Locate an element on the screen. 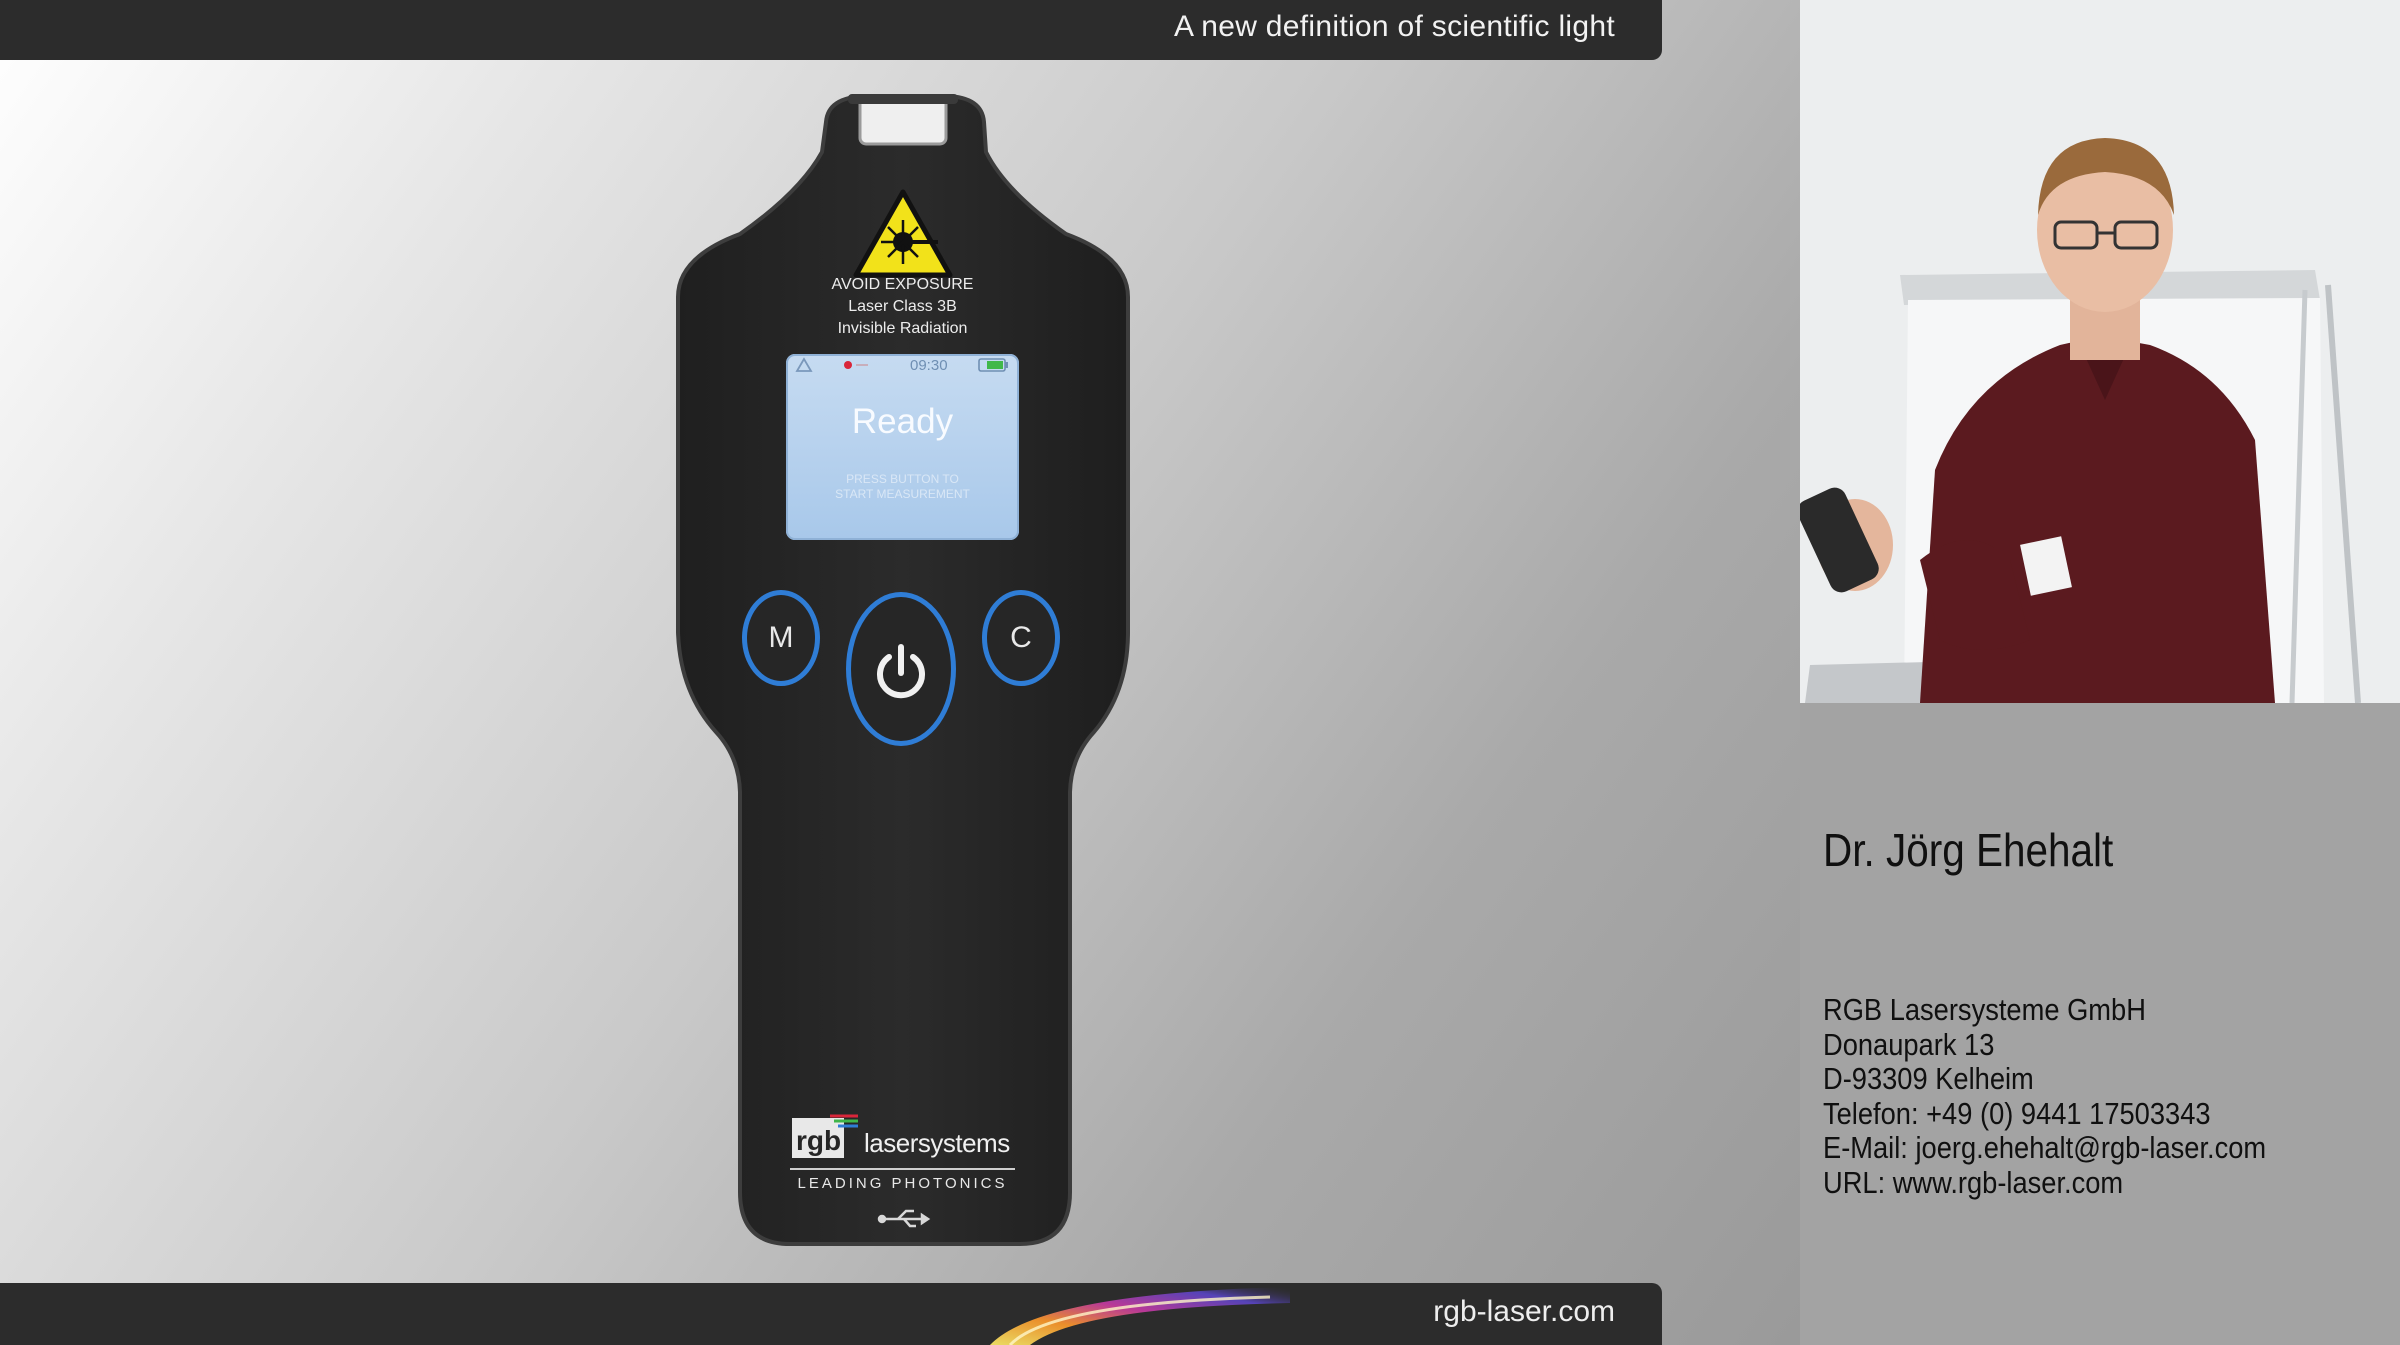 The image size is (2400, 1345). speaker-photo is located at coordinates (2100, 351).